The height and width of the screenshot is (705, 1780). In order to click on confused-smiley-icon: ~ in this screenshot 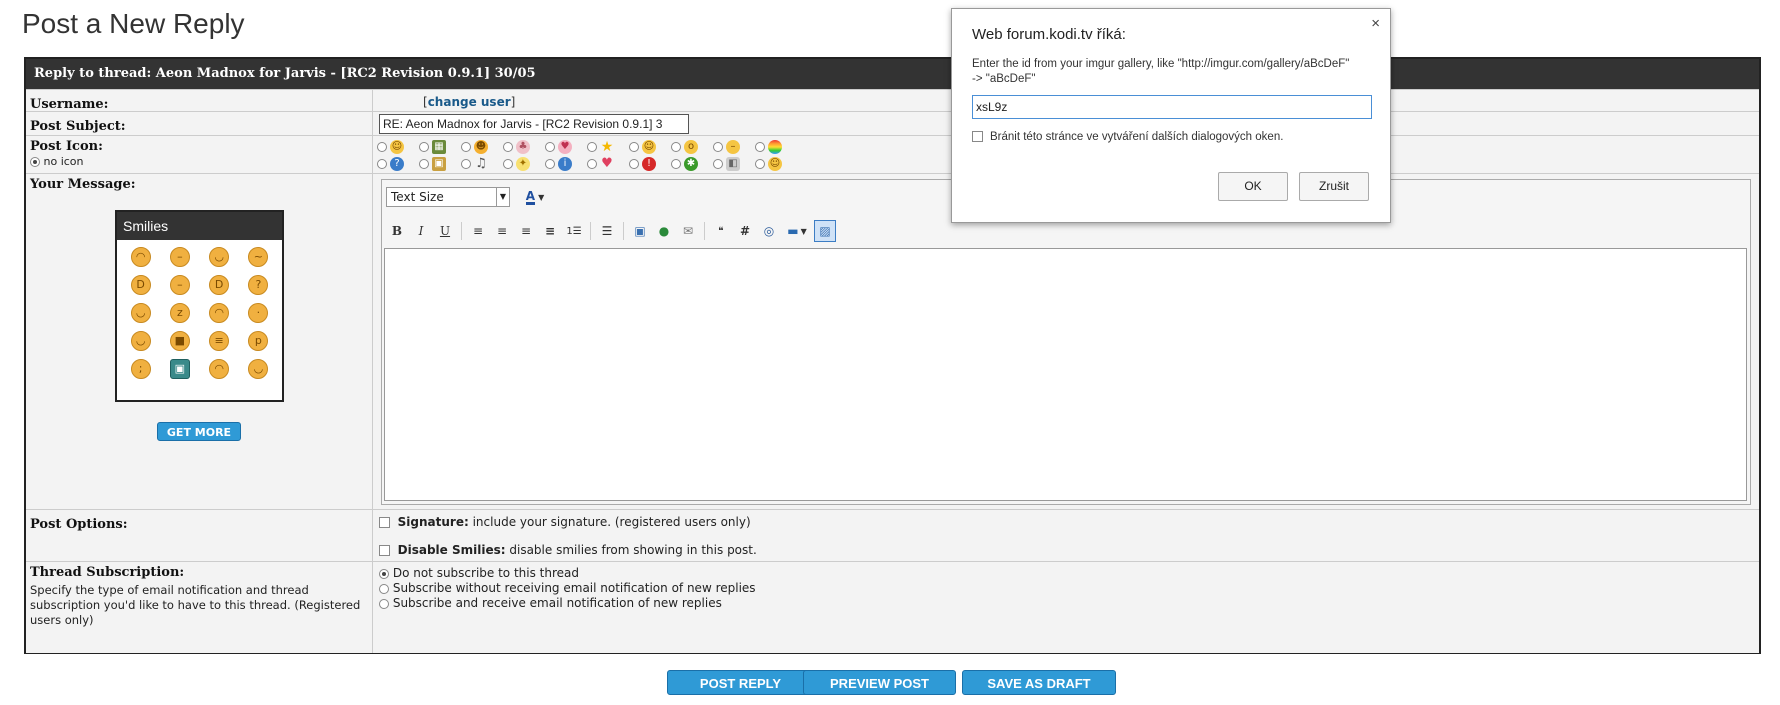, I will do `click(258, 257)`.